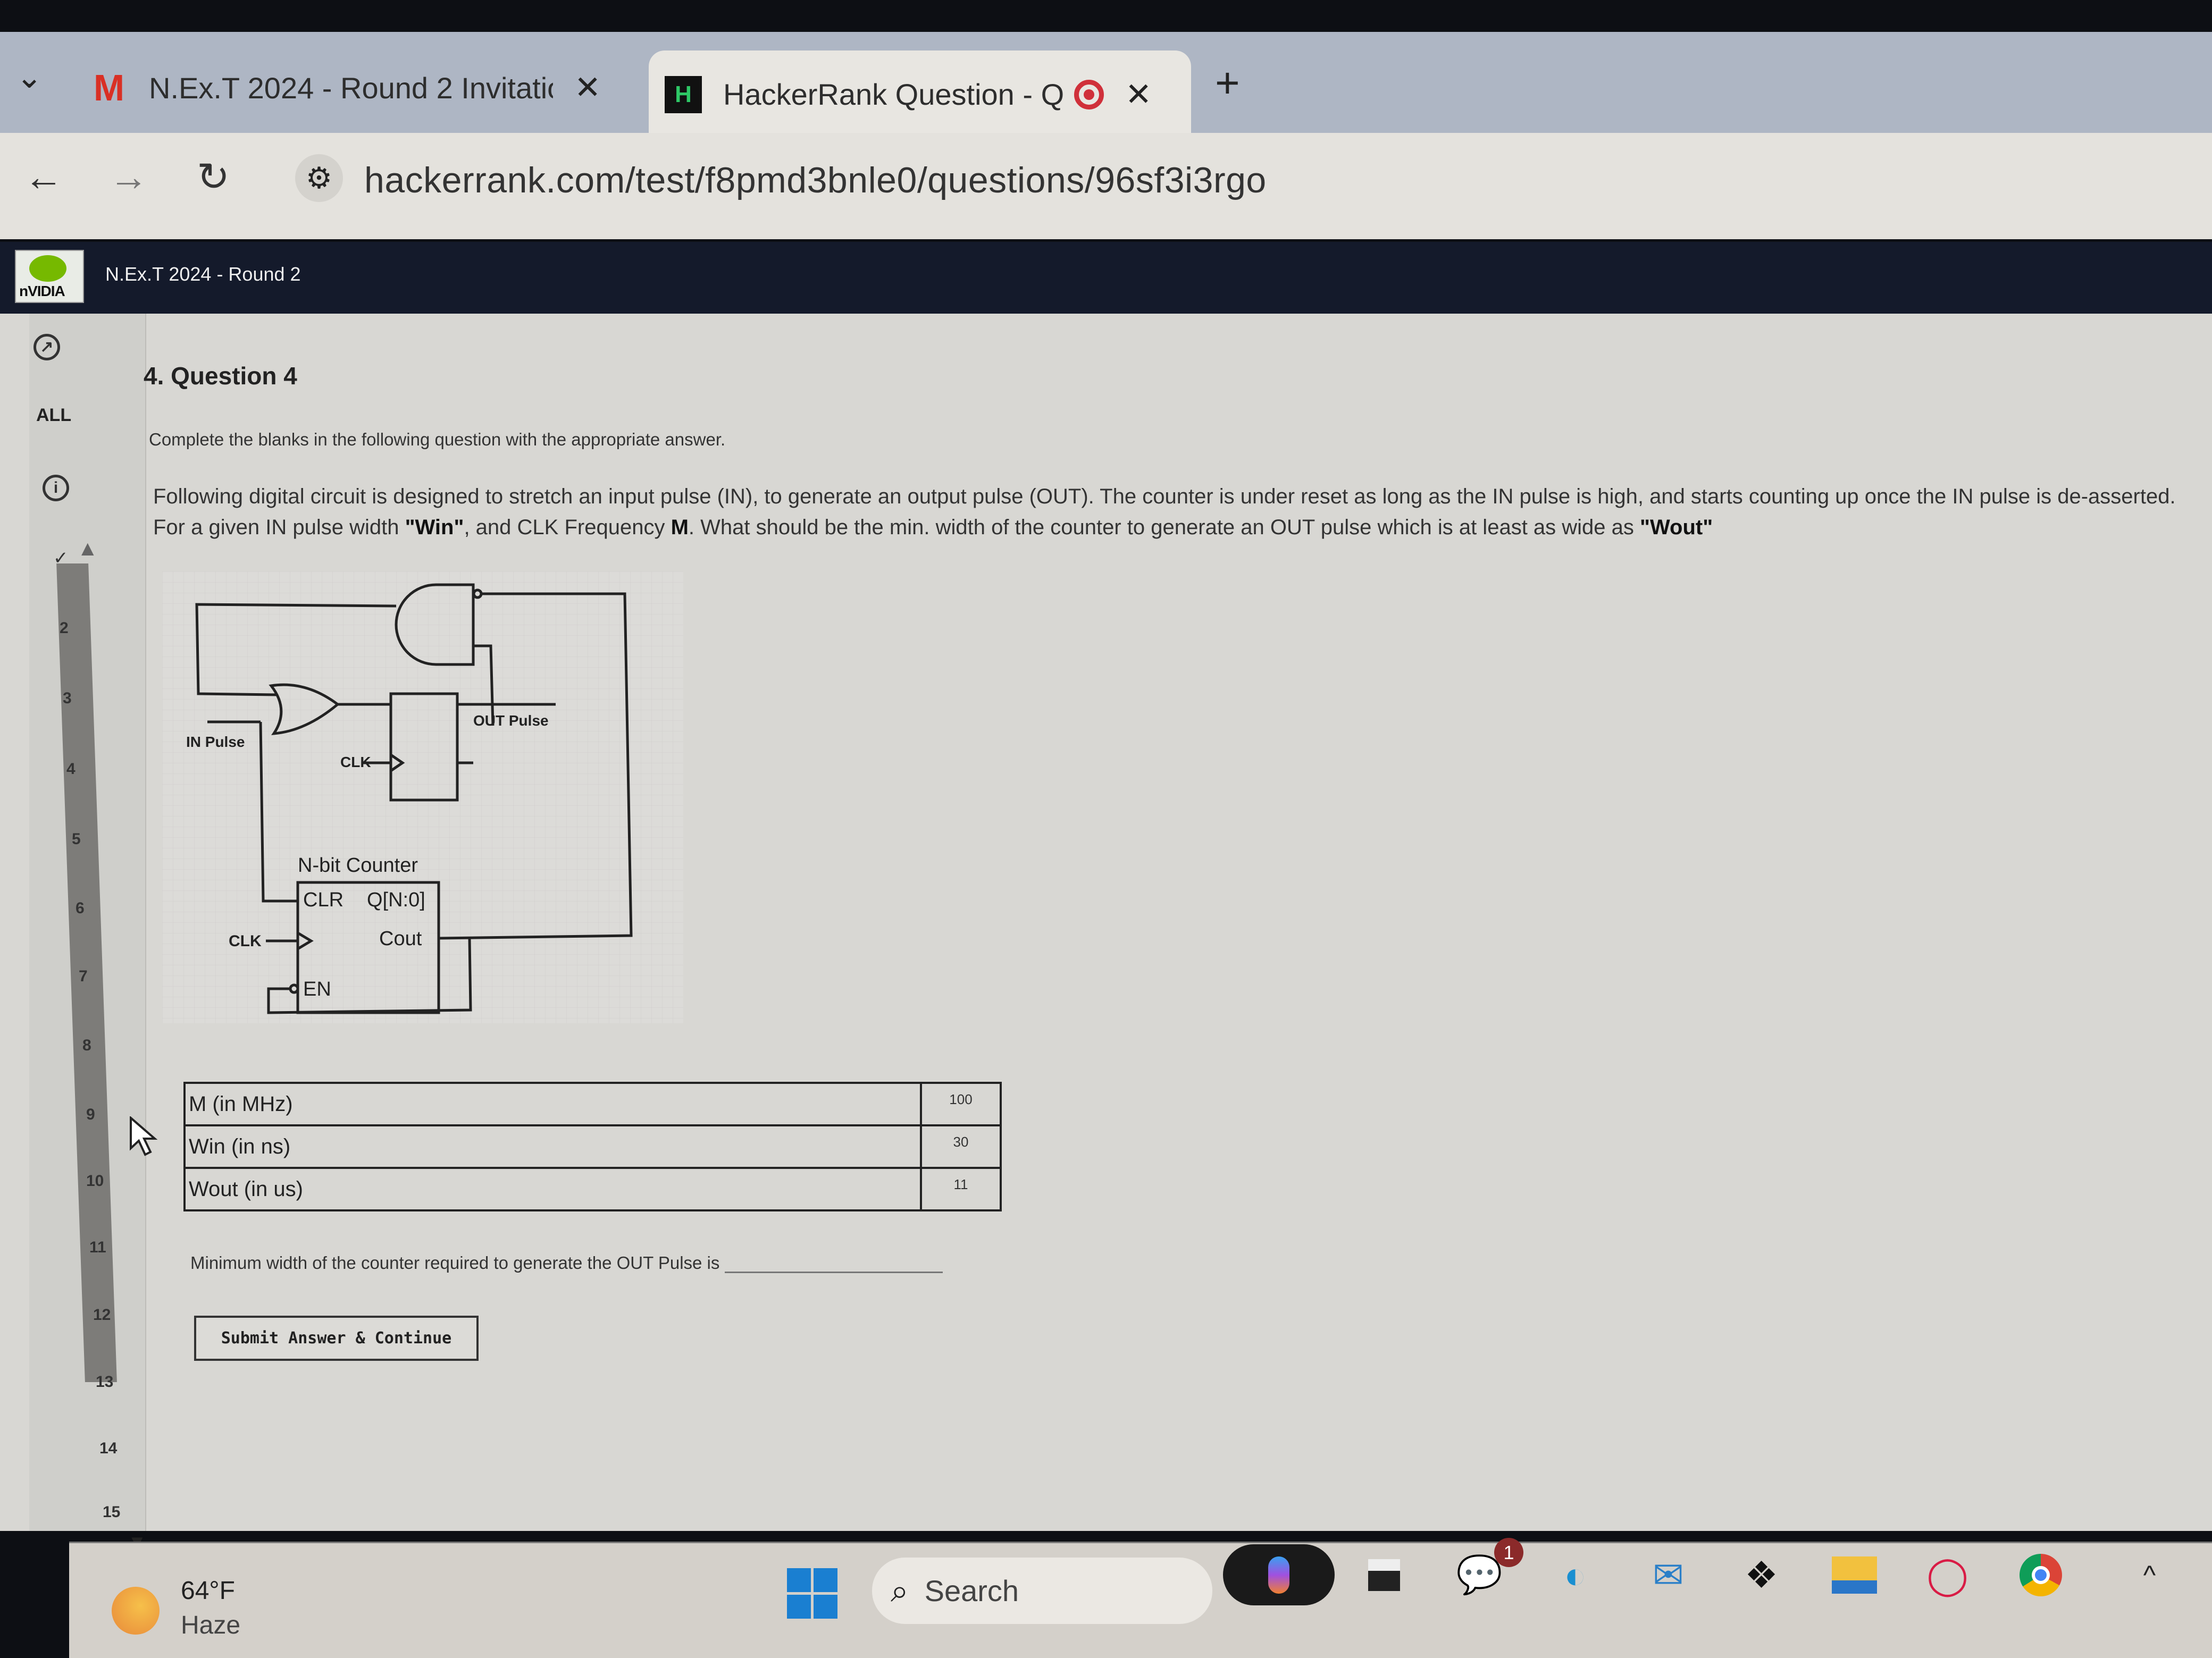  I want to click on sidebar-question-12: 12, so click(102, 1315).